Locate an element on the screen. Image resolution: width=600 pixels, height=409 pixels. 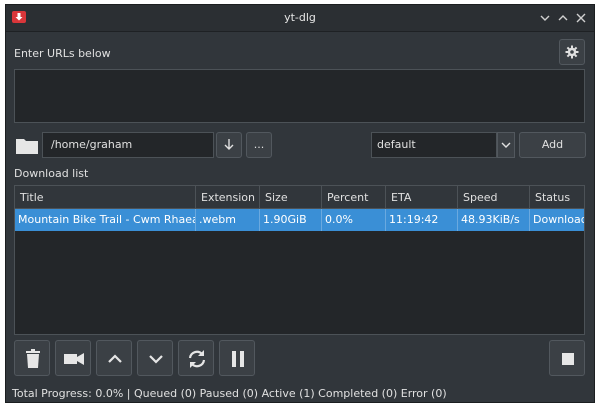
title-bar: yt-dlg is located at coordinates (300, 18).